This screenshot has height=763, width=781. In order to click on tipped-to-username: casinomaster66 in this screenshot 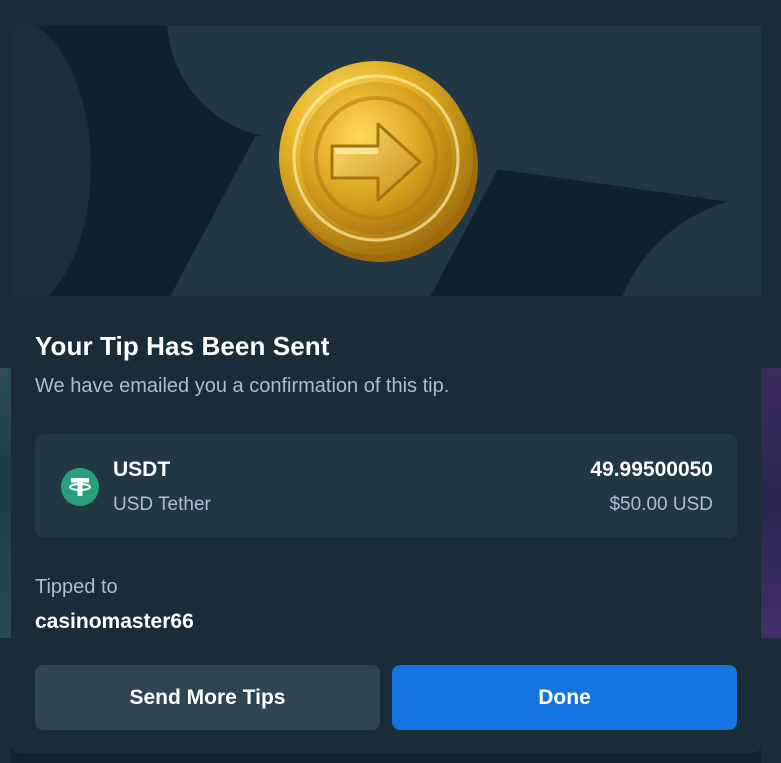, I will do `click(114, 621)`.